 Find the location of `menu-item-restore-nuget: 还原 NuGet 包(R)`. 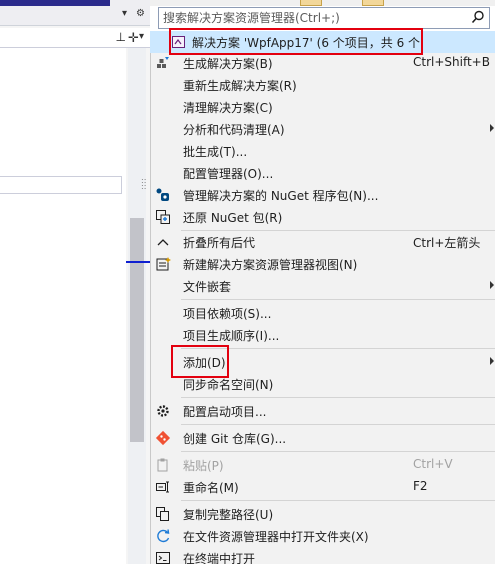

menu-item-restore-nuget: 还原 NuGet 包(R) is located at coordinates (323, 217).